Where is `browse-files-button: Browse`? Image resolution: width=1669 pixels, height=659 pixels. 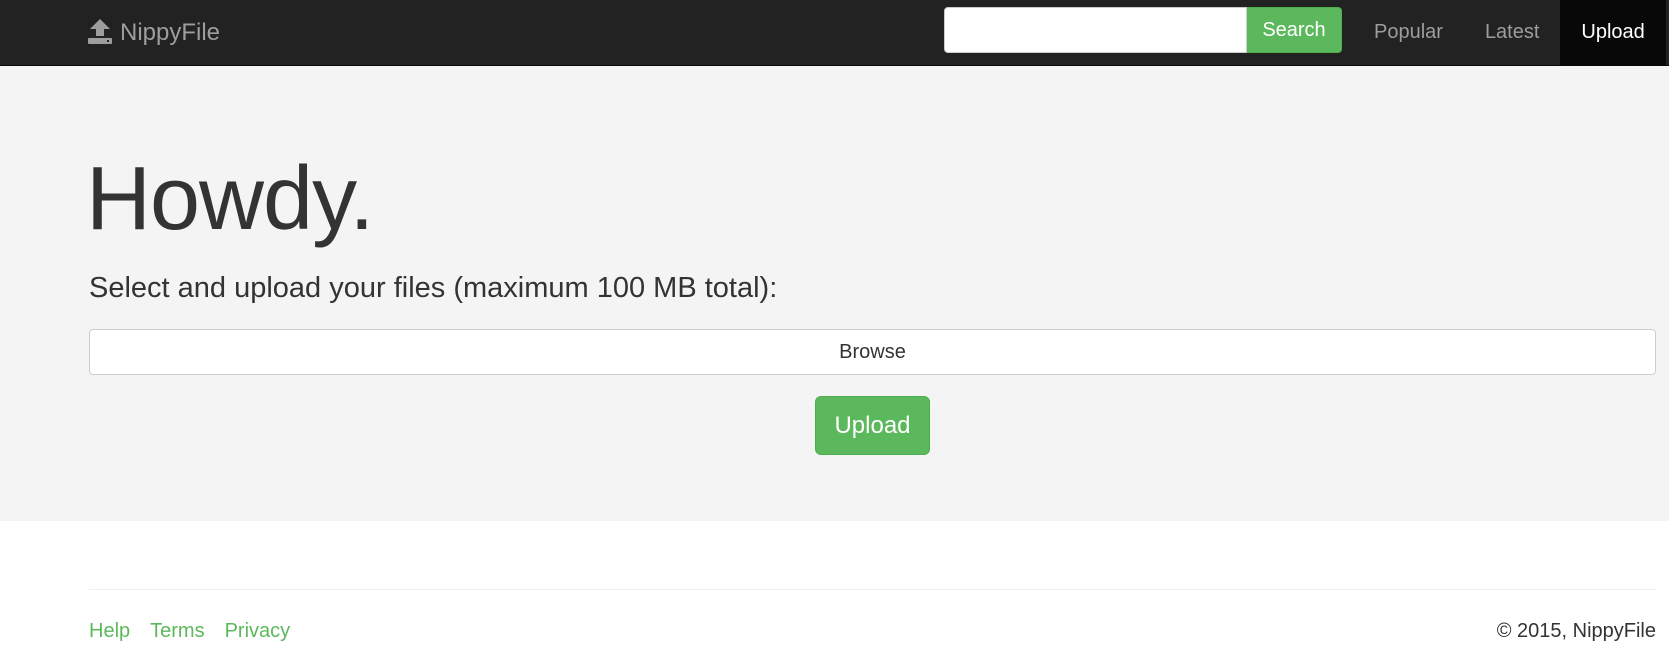
browse-files-button: Browse is located at coordinates (872, 352).